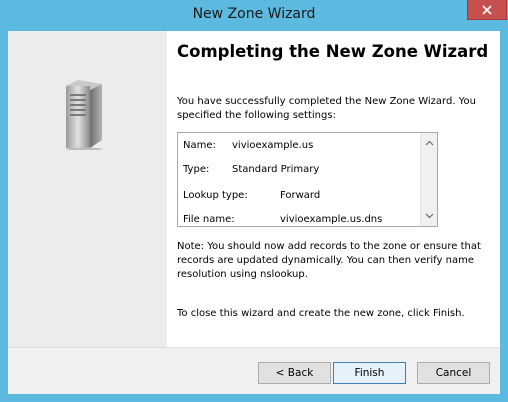  I want to click on setting-value: Standard Primary, so click(276, 169).